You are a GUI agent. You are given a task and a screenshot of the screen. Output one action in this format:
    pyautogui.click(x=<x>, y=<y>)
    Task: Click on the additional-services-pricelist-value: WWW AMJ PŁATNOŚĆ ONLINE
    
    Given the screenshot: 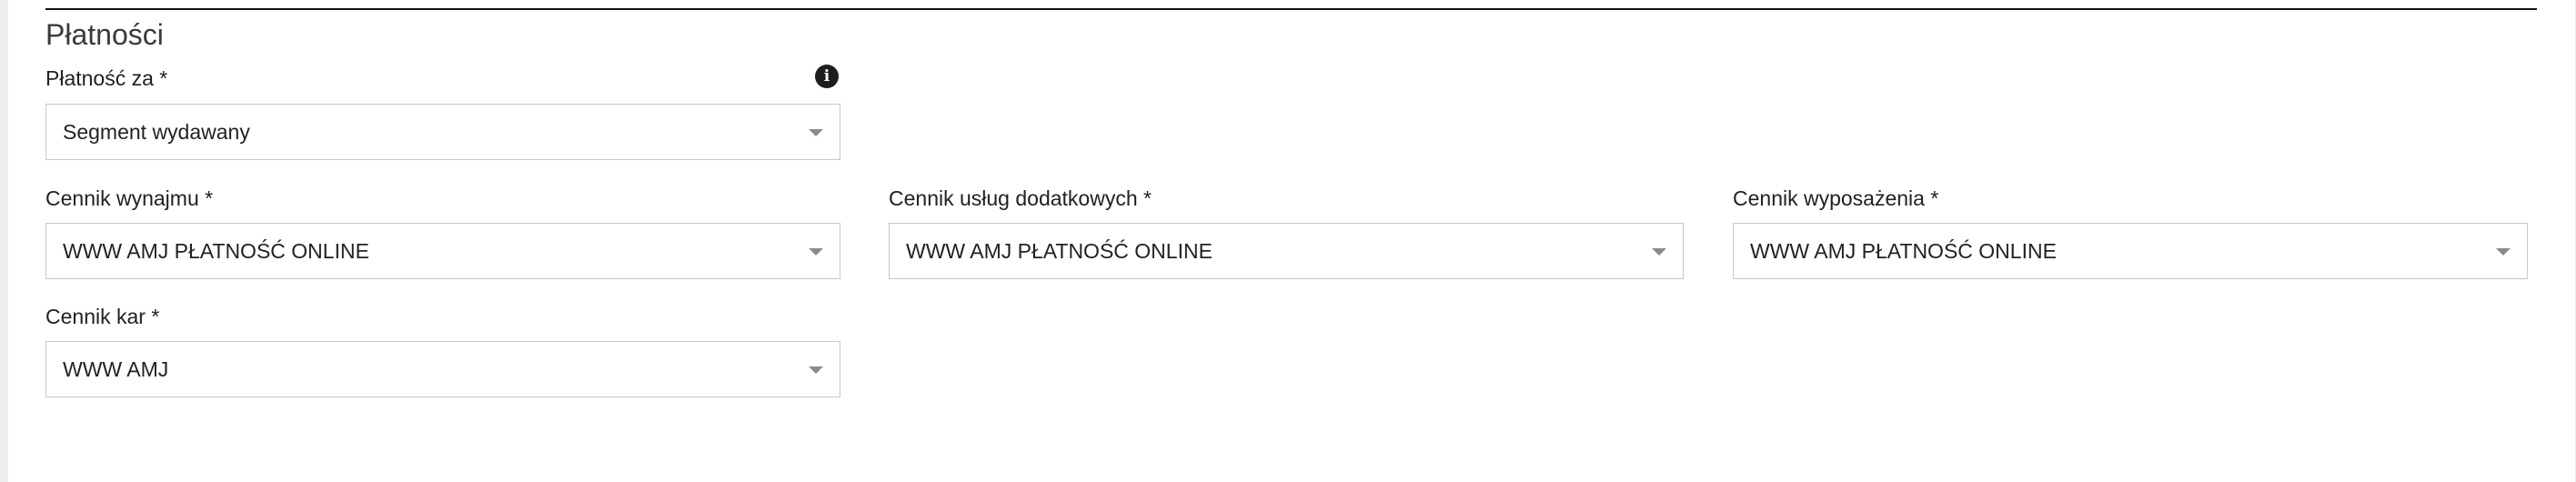 What is the action you would take?
    pyautogui.click(x=1059, y=251)
    